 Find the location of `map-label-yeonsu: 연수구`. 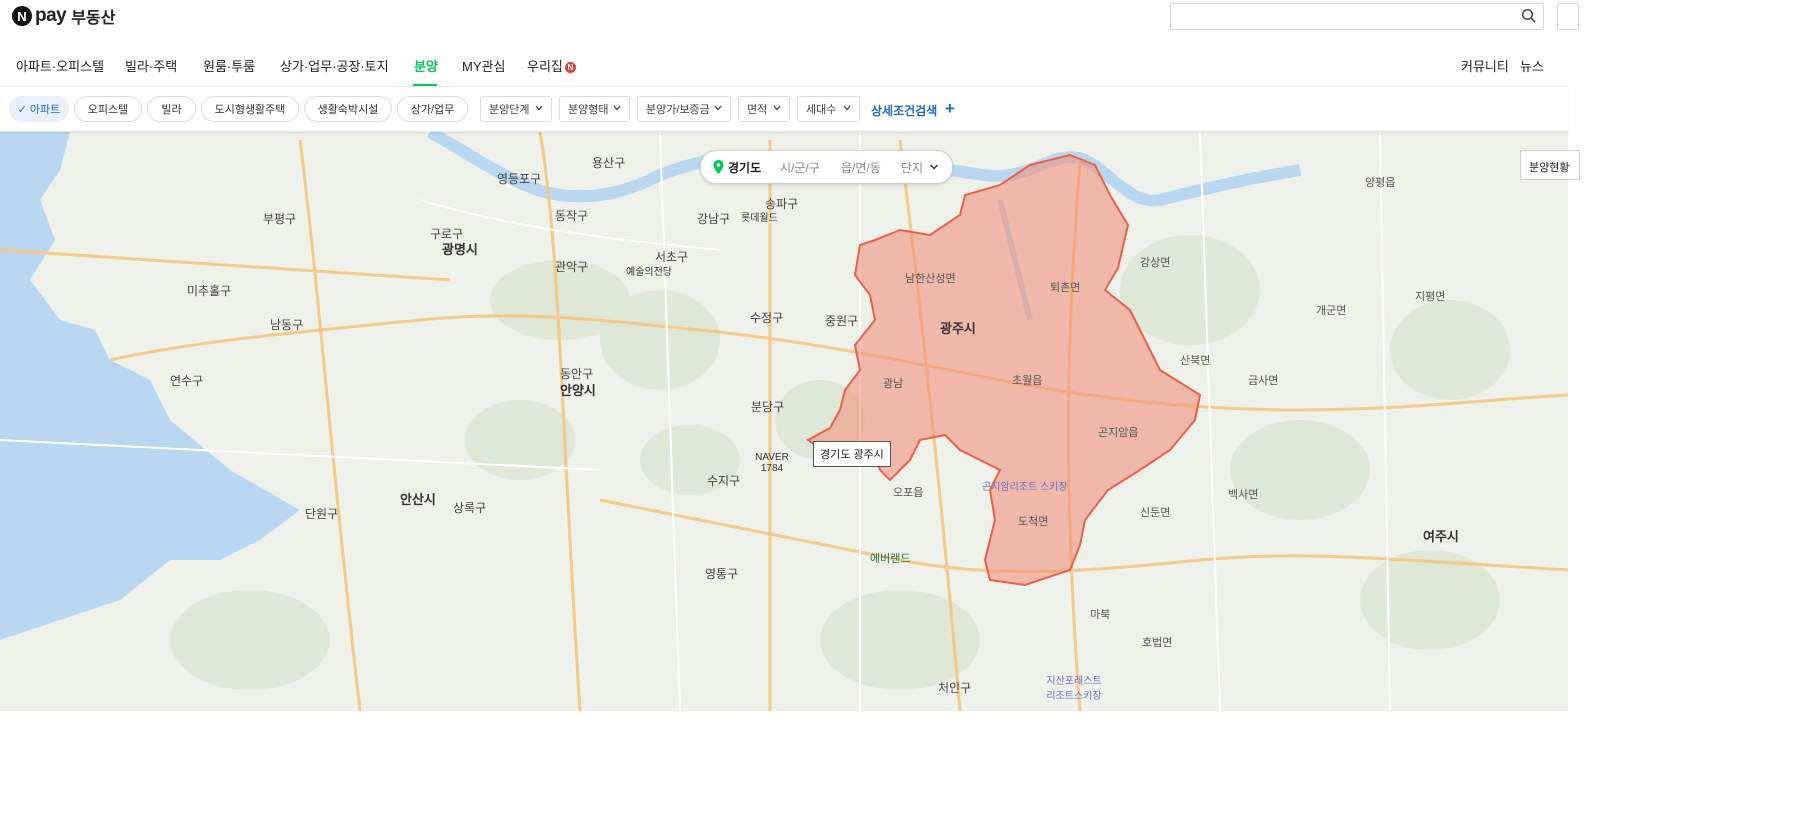

map-label-yeonsu: 연수구 is located at coordinates (187, 381).